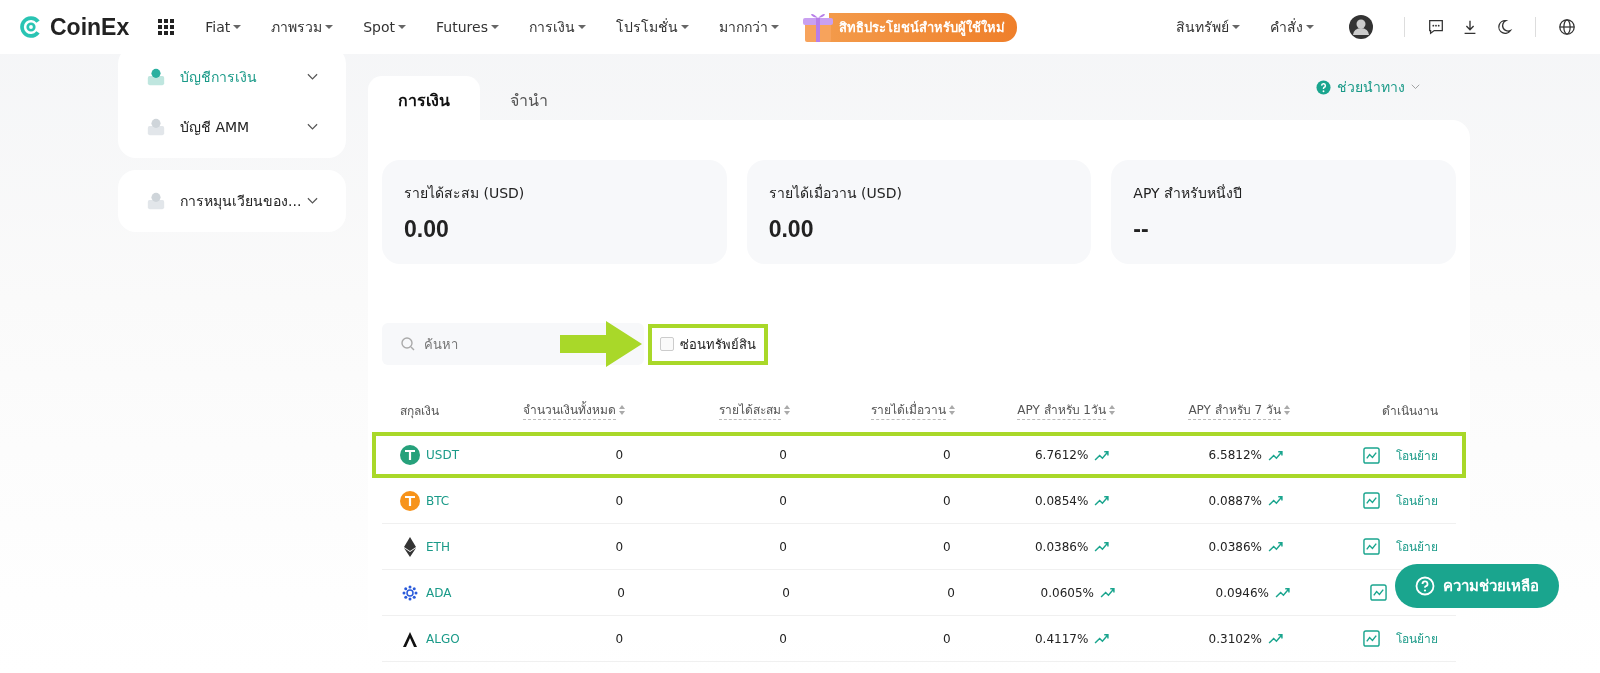 The height and width of the screenshot is (673, 1600). I want to click on column-header: APY สำหรับ 7 วัน, so click(1234, 410).